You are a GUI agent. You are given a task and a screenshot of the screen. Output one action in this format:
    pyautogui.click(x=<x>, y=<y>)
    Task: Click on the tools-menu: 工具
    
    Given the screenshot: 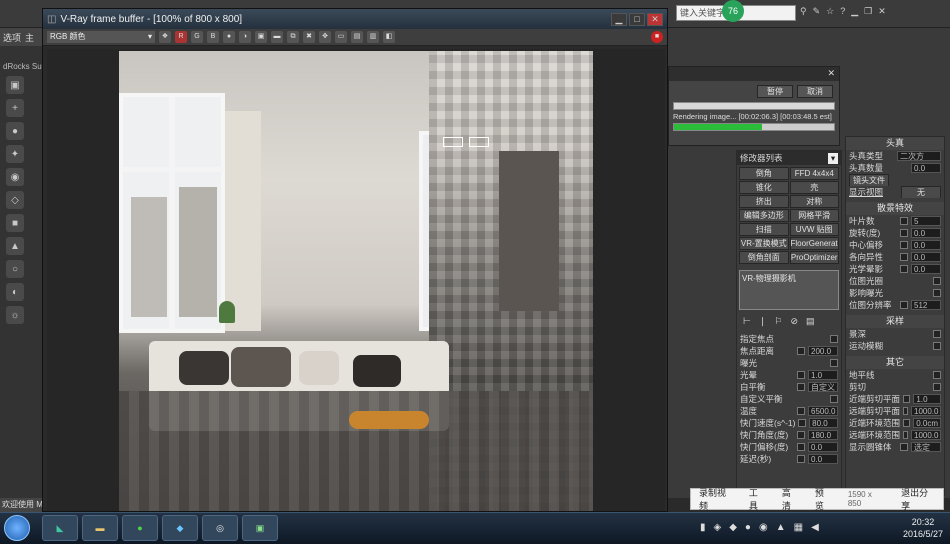 What is the action you would take?
    pyautogui.click(x=757, y=499)
    